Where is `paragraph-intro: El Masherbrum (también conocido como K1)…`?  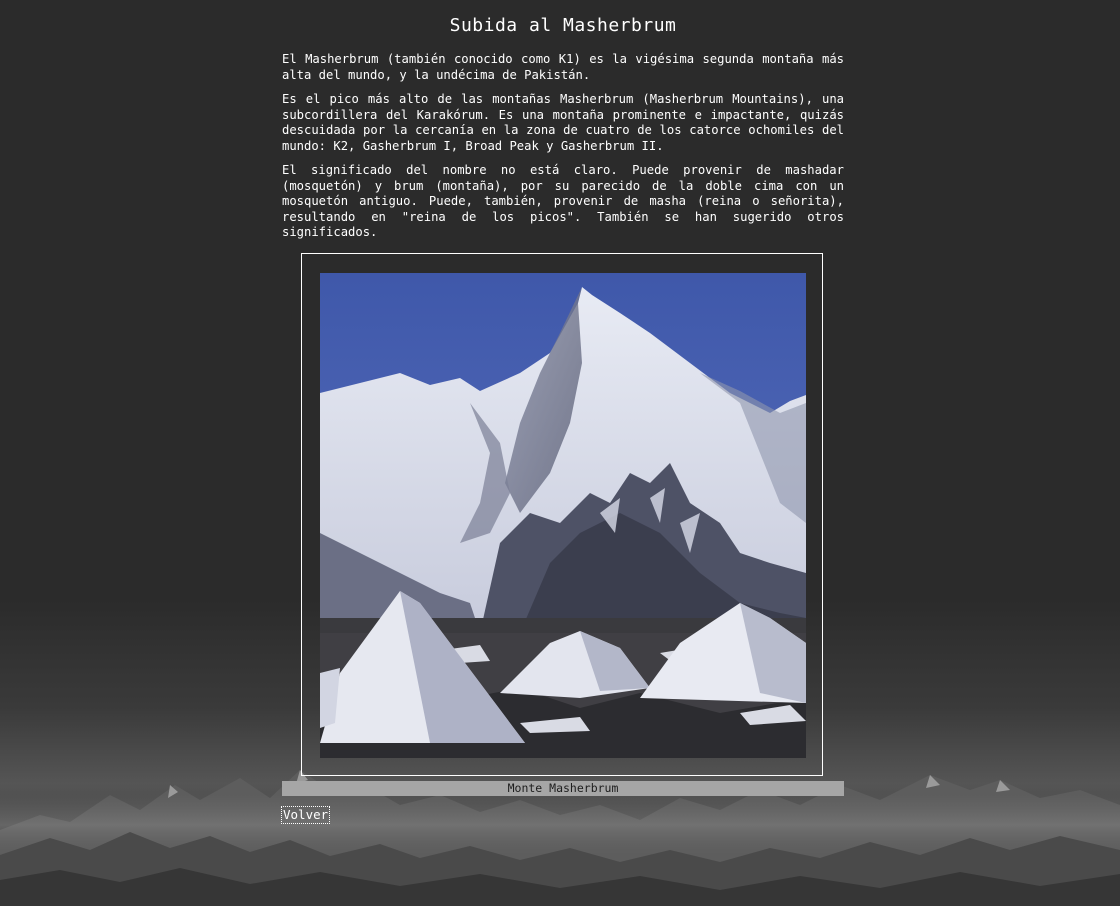
paragraph-intro: El Masherbrum (también conocido como K1)… is located at coordinates (563, 67).